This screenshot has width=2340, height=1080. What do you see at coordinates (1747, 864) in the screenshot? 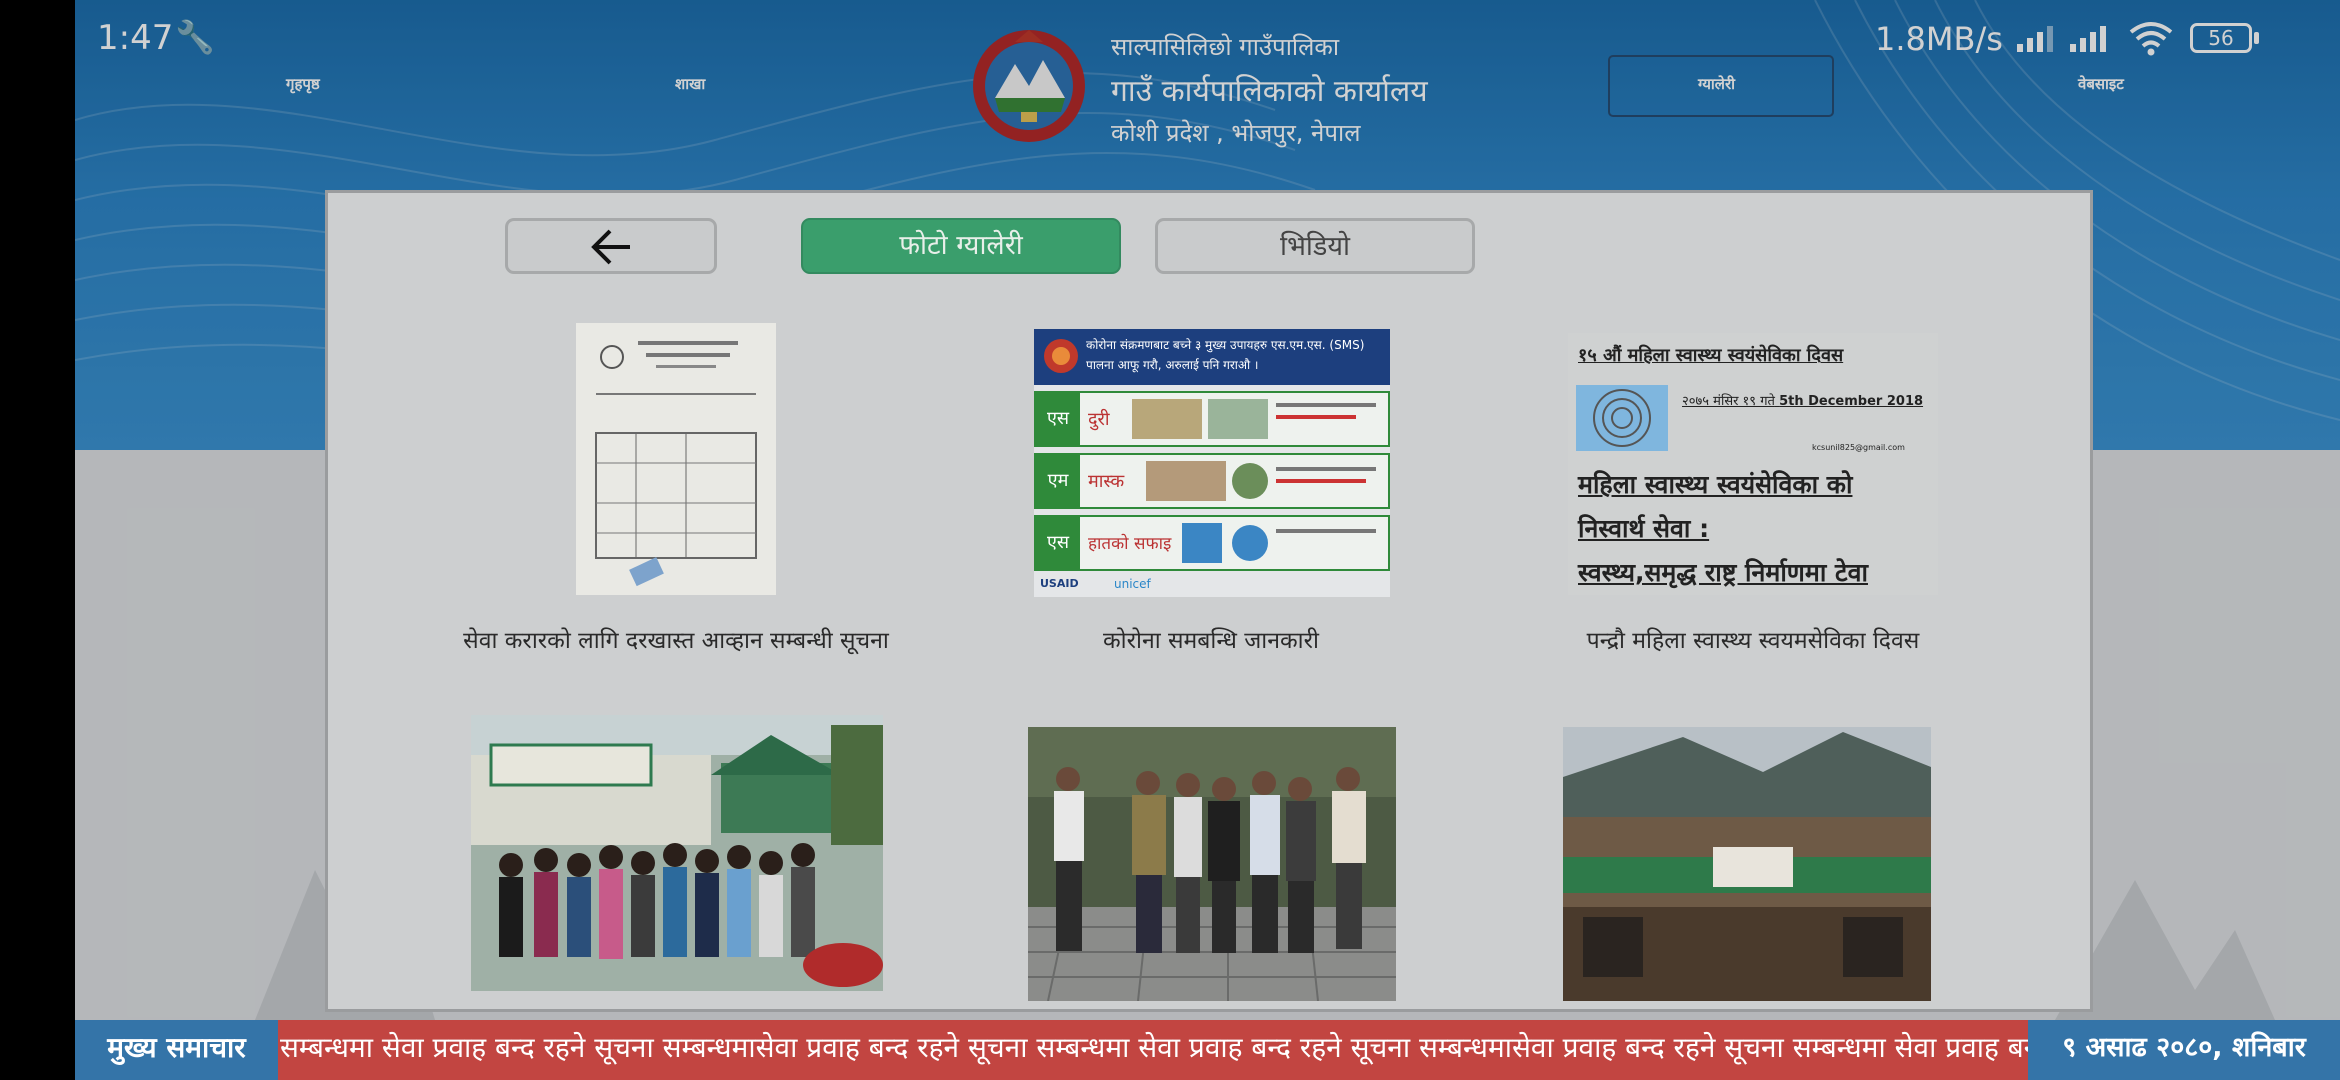
I see `thumbnail-building-photo` at bounding box center [1747, 864].